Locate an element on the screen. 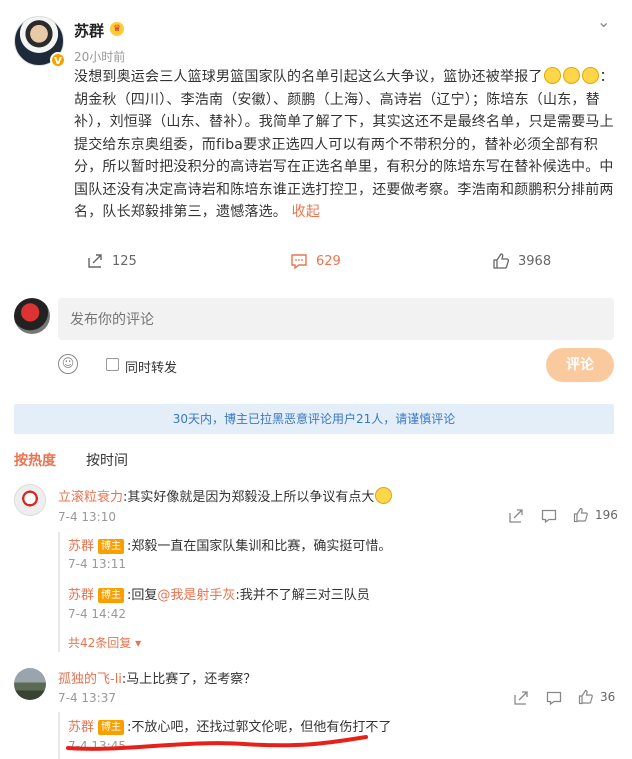 The image size is (632, 759). forward-button: 125 is located at coordinates (111, 261).